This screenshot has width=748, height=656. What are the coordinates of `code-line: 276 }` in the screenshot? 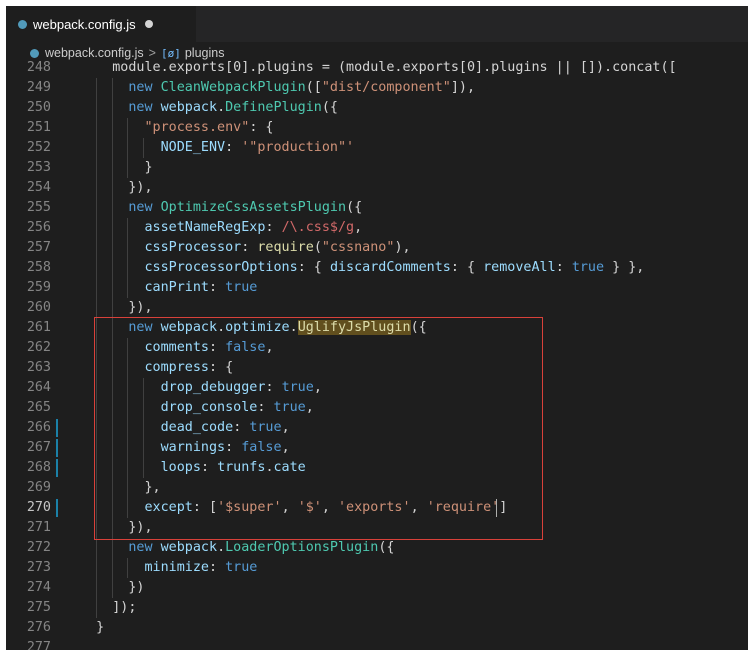 It's located at (377, 628).